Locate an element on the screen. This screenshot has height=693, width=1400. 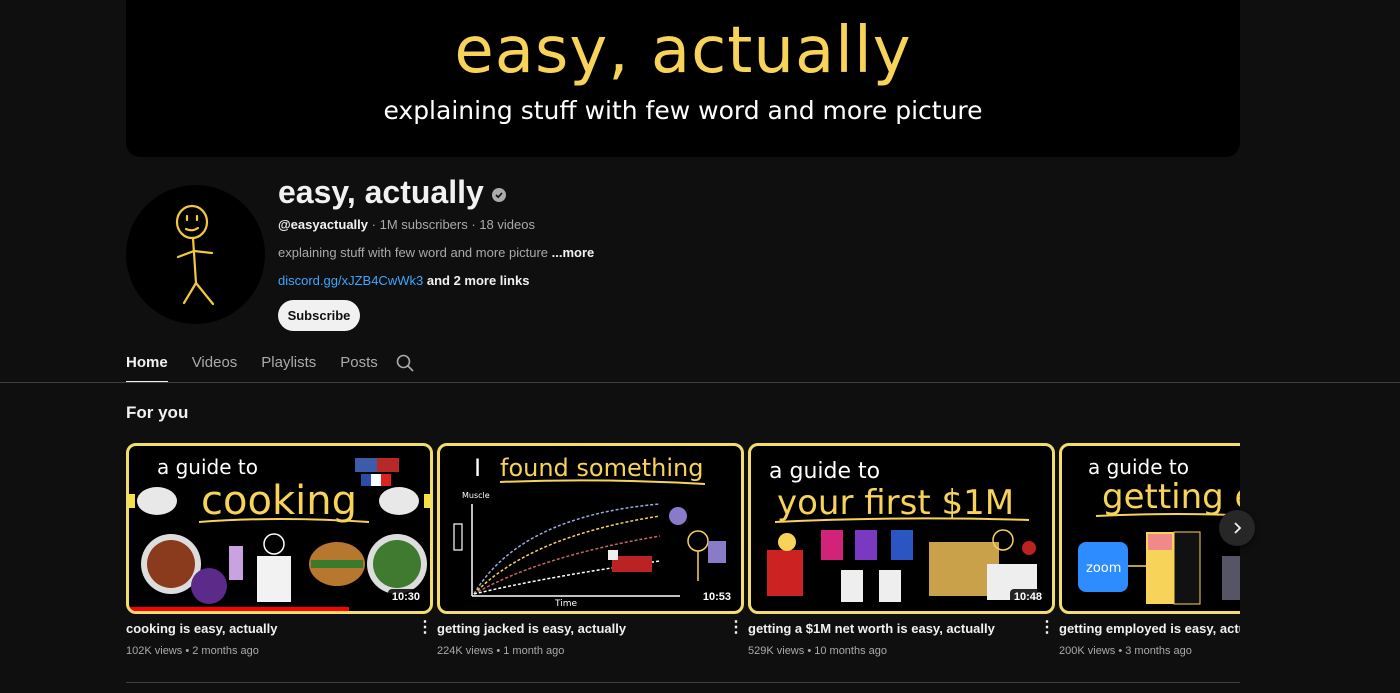
svg-text: I is located at coordinates (477, 468).